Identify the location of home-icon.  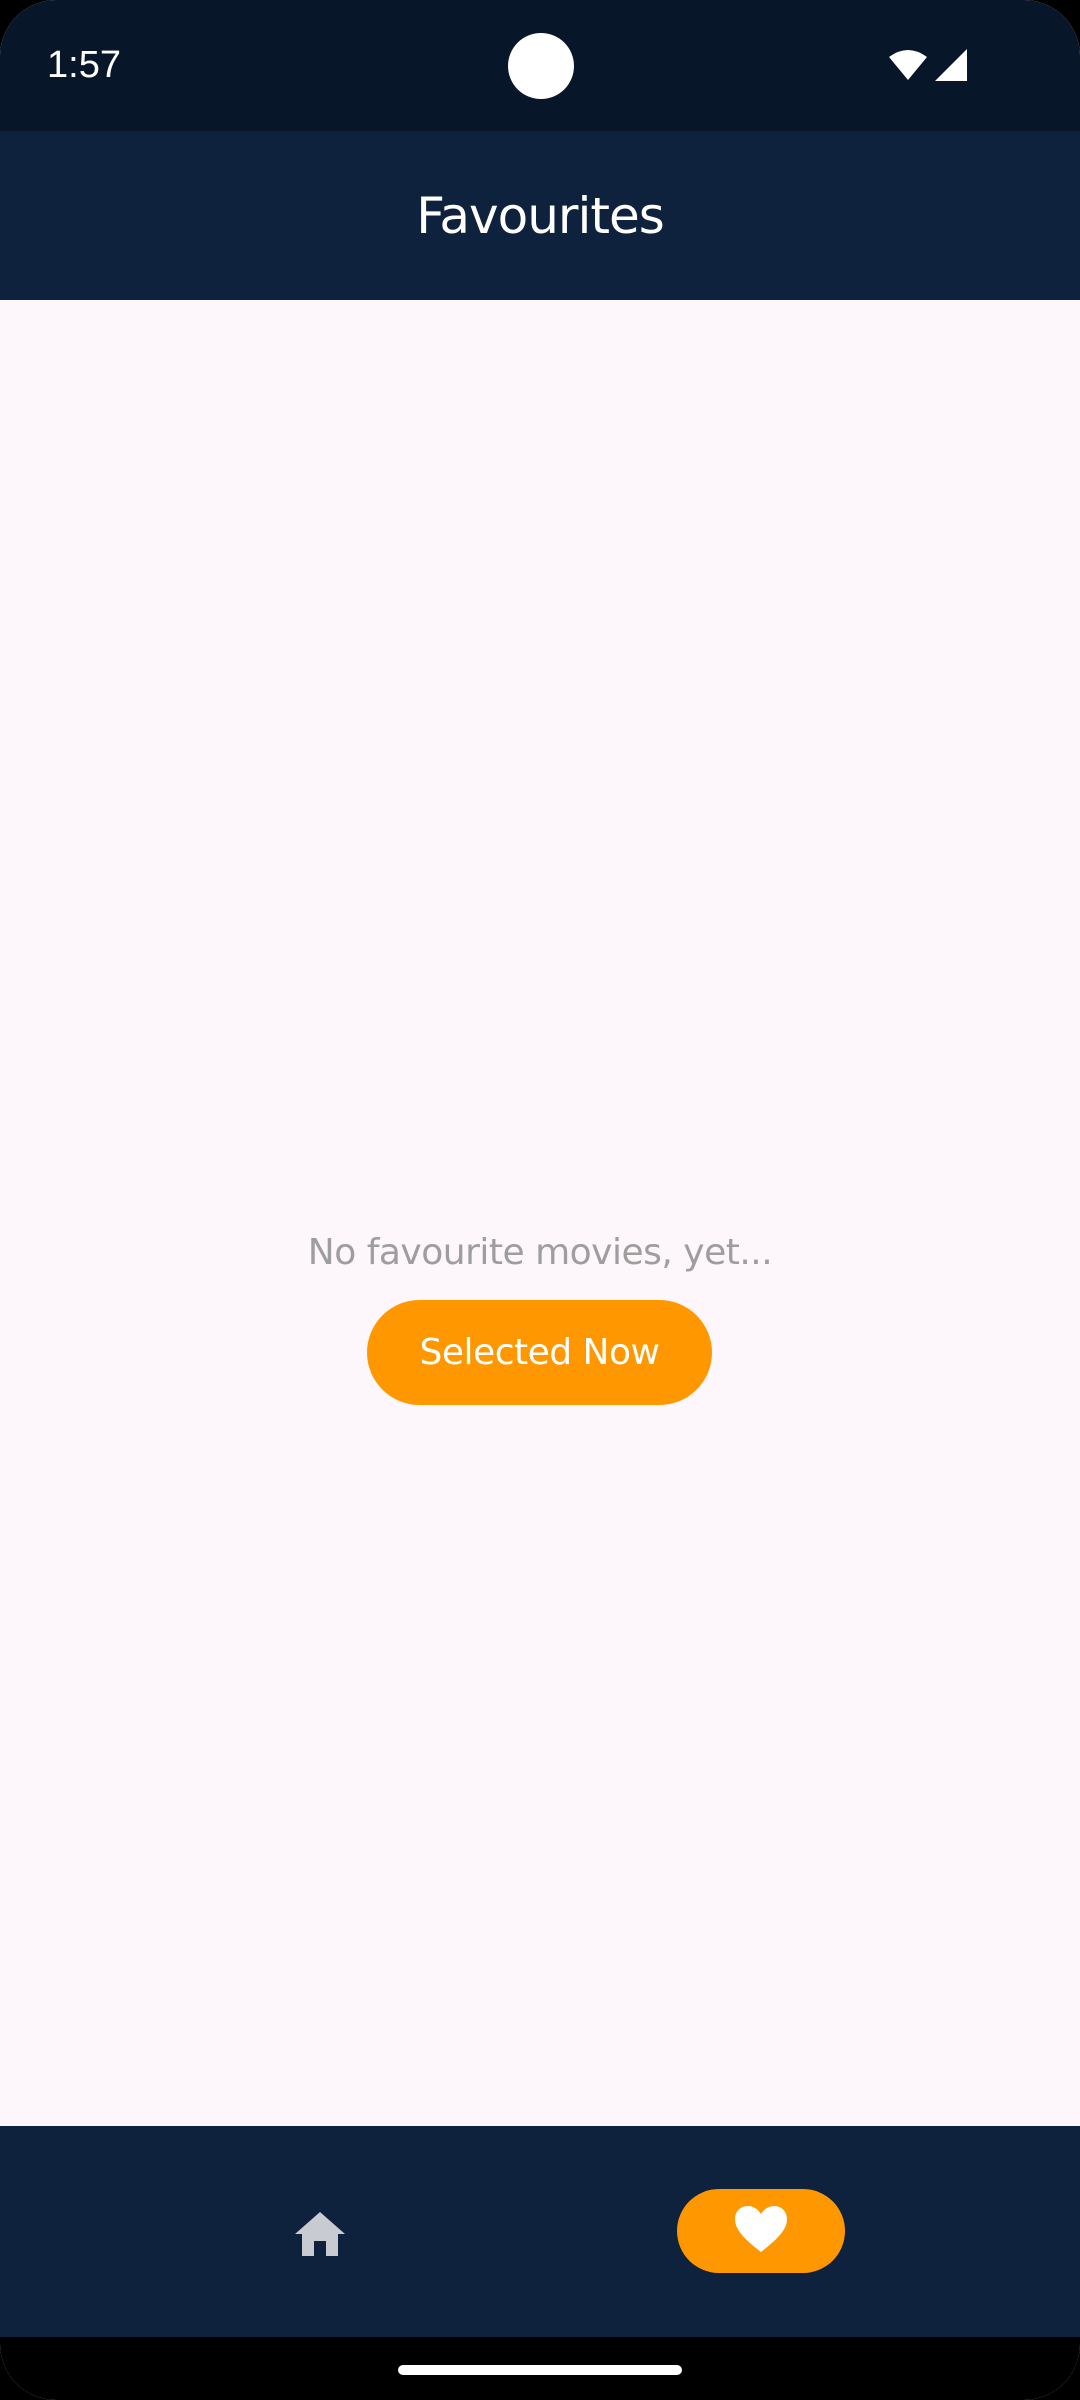
(320, 2236).